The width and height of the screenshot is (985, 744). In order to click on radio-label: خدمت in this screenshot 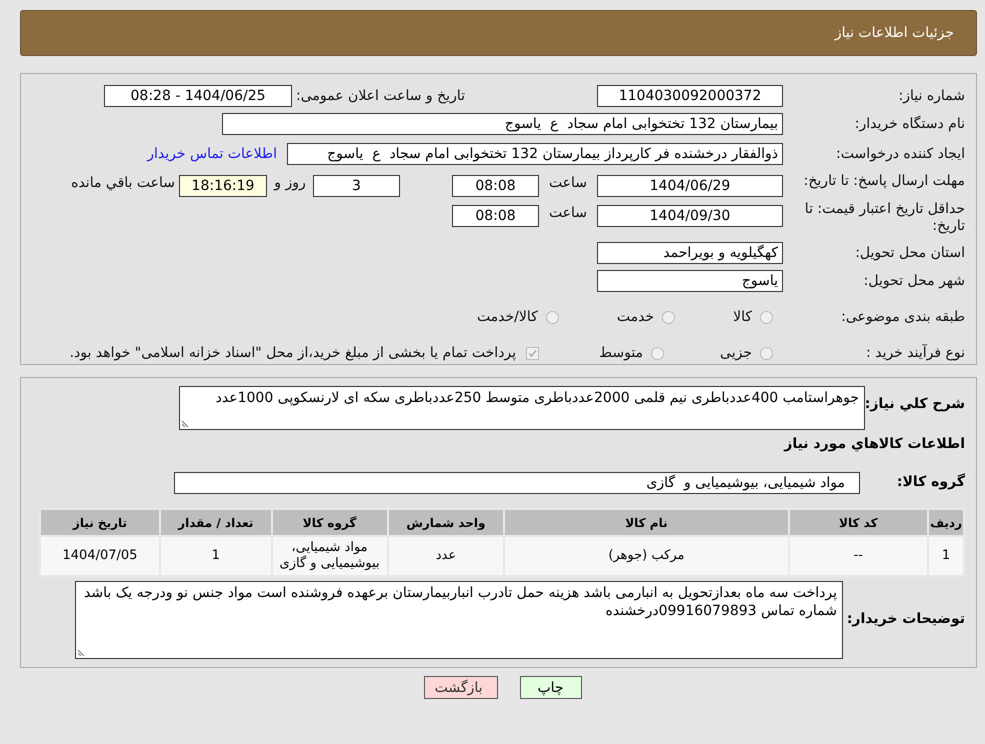, I will do `click(635, 317)`.